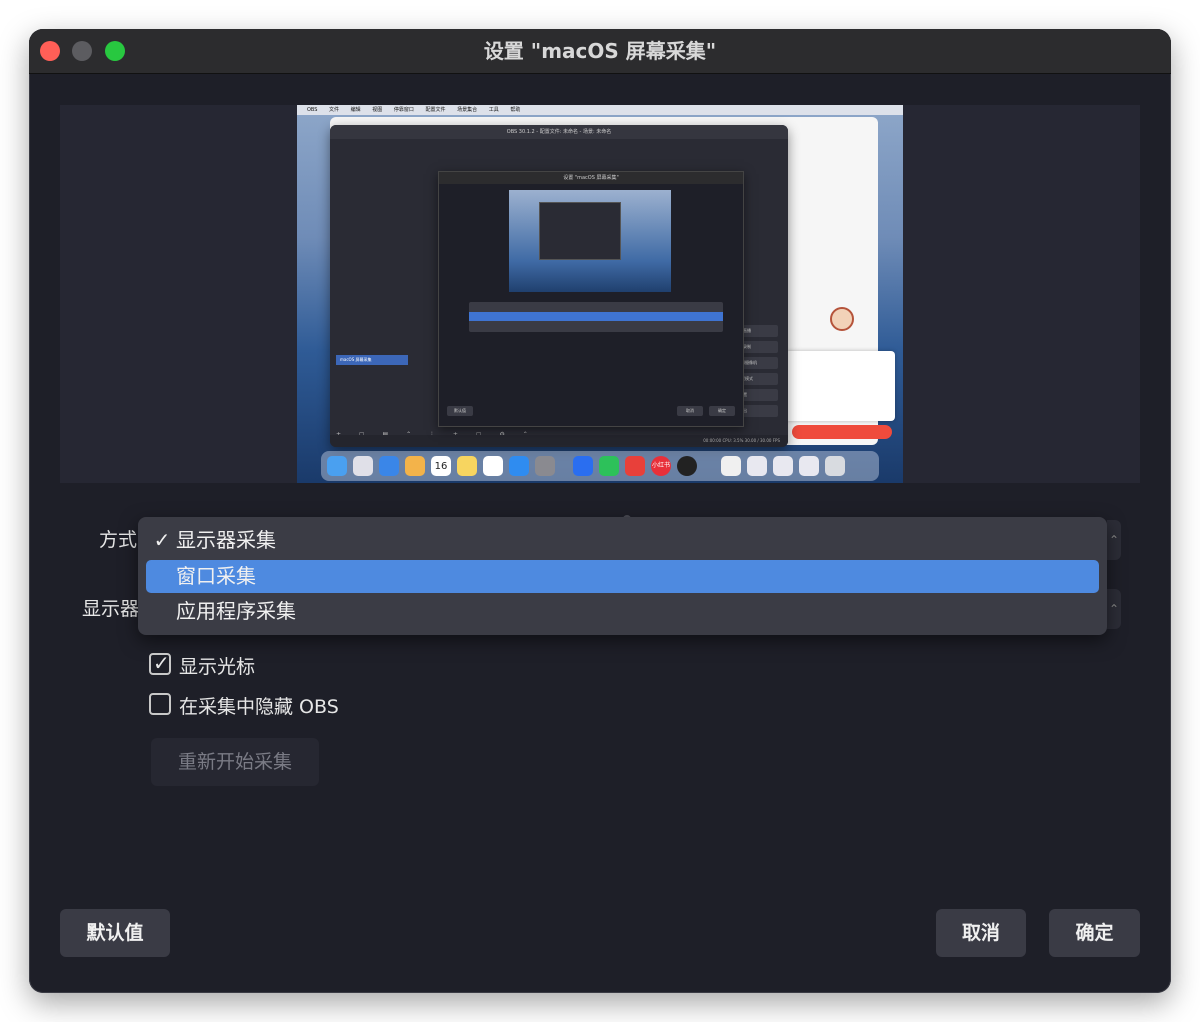  I want to click on obs-icon, so click(687, 466).